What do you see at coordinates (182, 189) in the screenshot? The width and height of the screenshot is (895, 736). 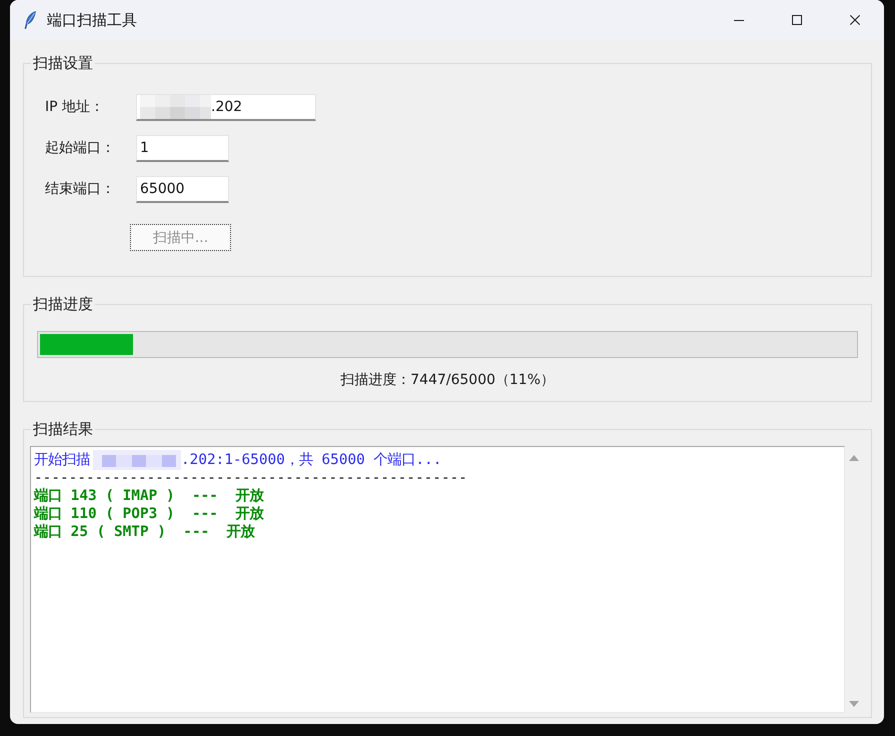 I see `input-field: 65000` at bounding box center [182, 189].